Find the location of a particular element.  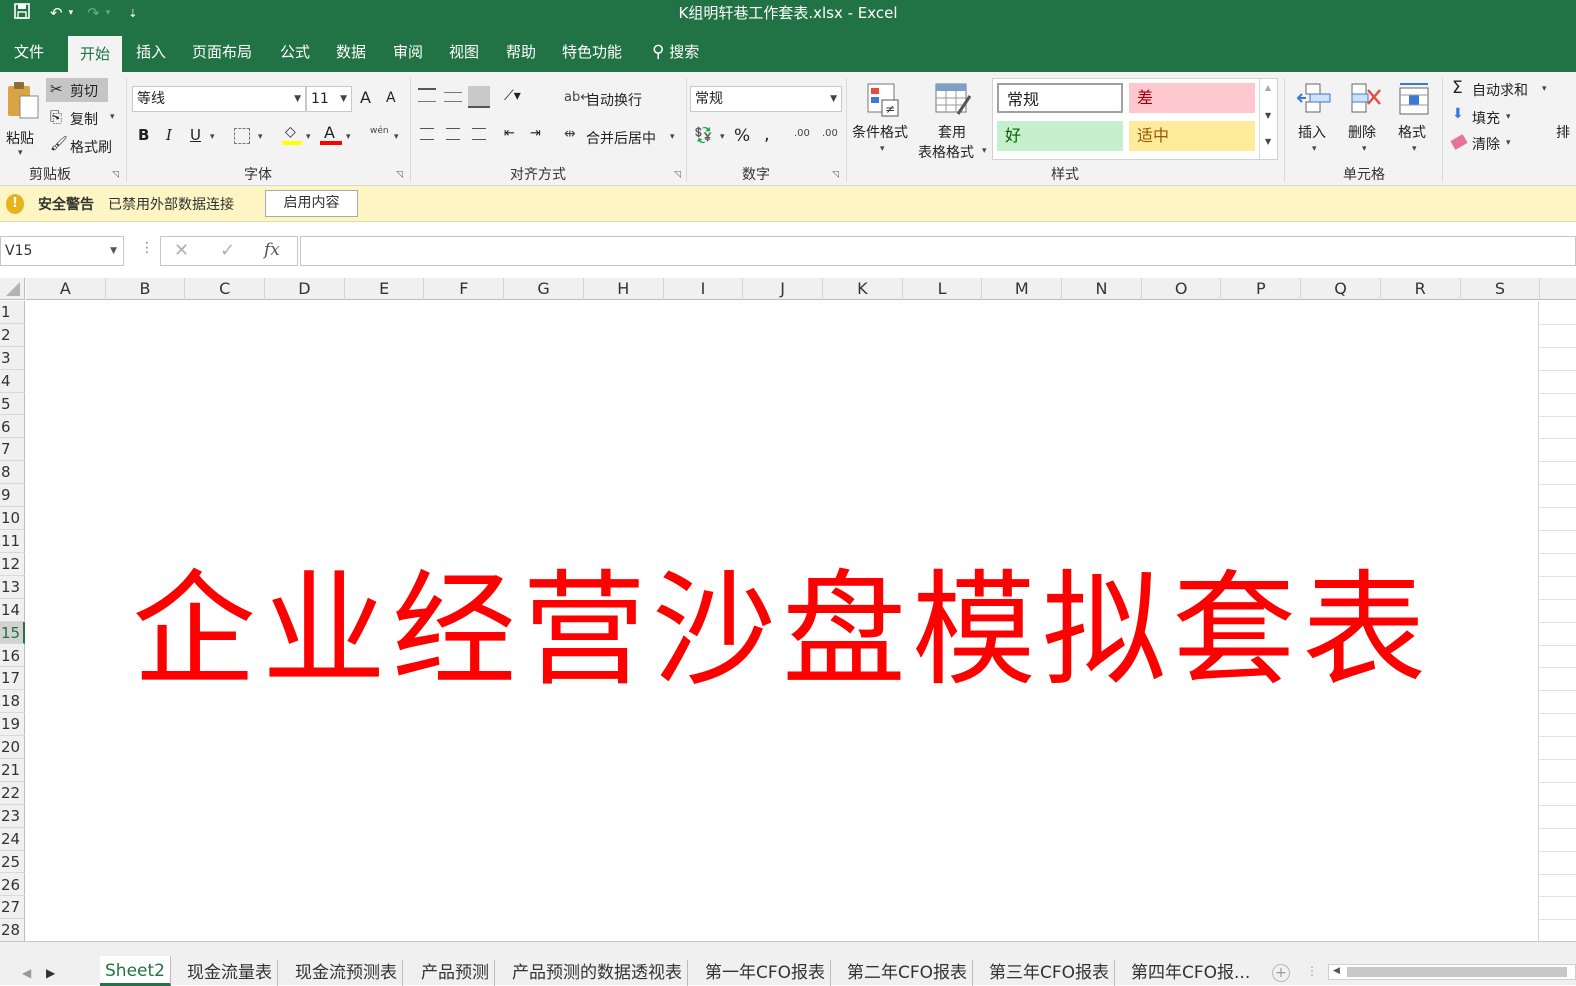

fill-button: ⬇ 填充 ▾ is located at coordinates (1490, 117).